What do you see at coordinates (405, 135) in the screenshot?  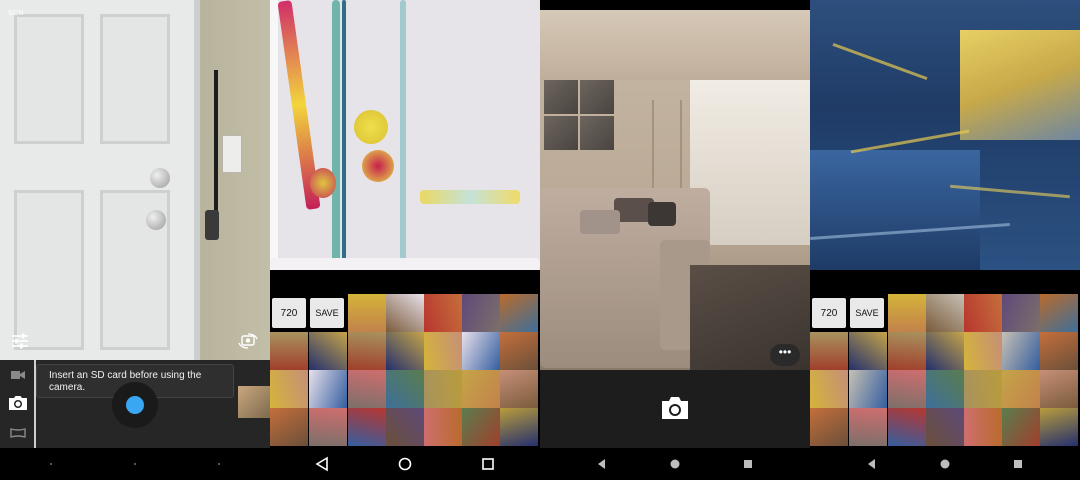 I see `filtered-image` at bounding box center [405, 135].